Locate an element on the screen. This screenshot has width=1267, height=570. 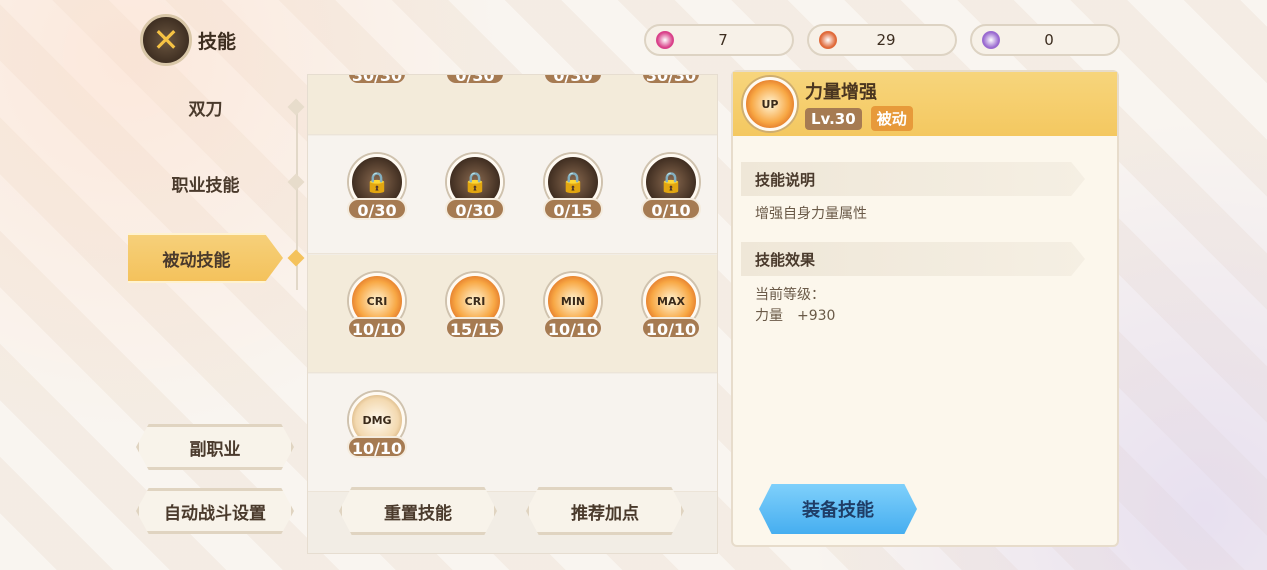
skill-slot: MAX 10/10 is located at coordinates (671, 306).